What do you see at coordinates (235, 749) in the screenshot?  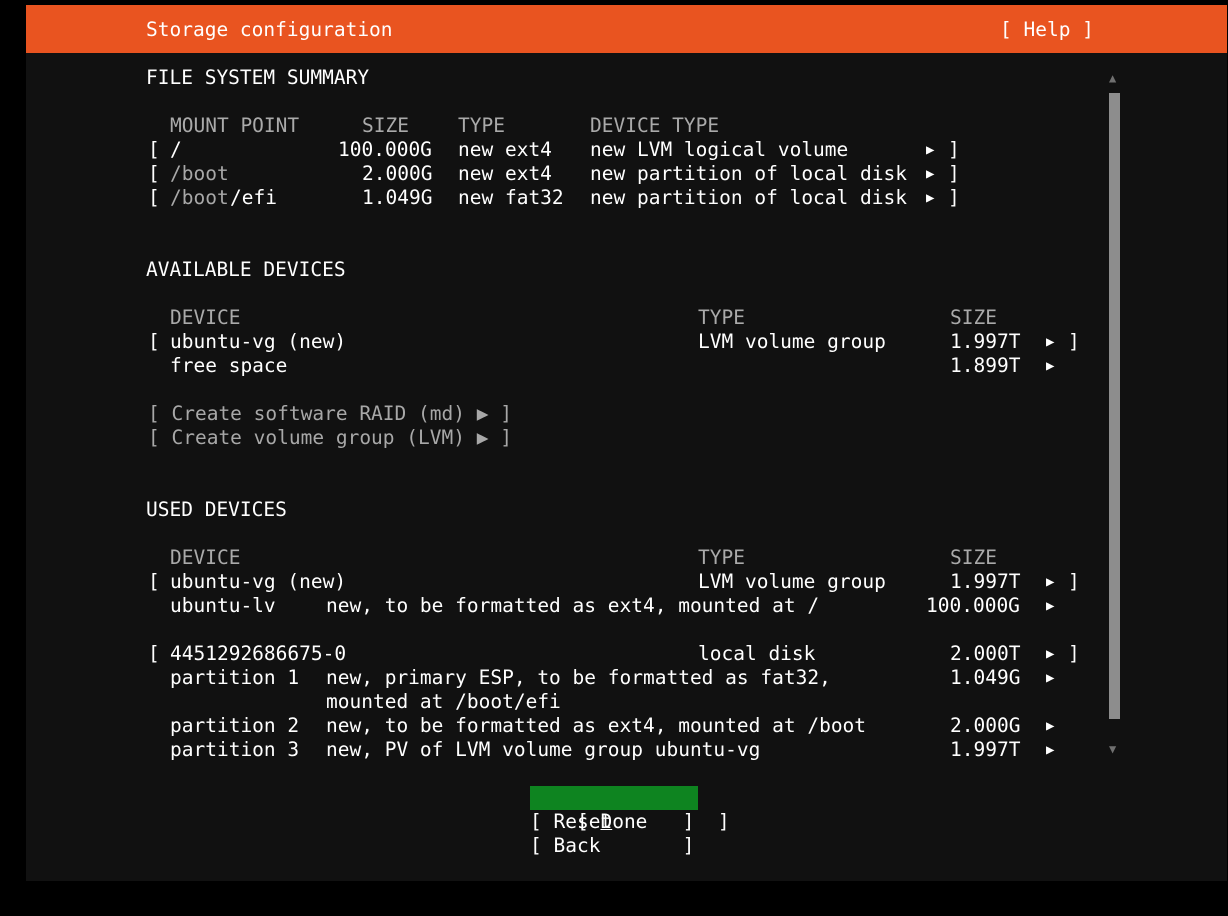 I see `partition-name: partition 3` at bounding box center [235, 749].